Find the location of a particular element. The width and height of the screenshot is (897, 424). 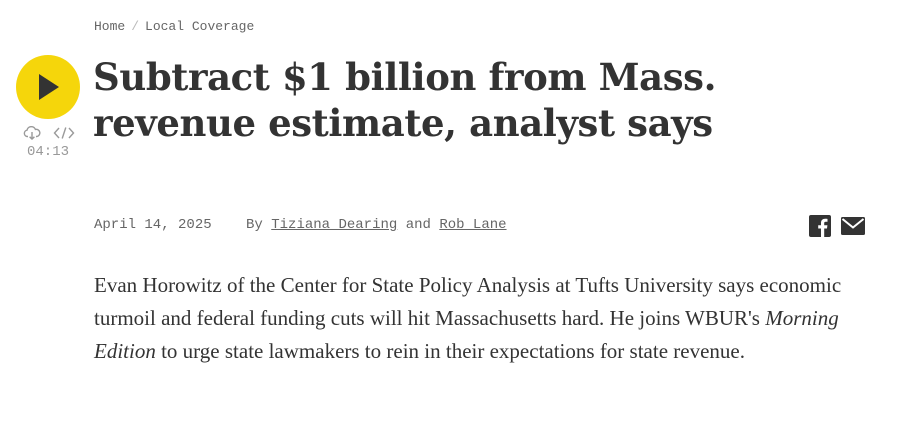

author-link-rob-lane: Rob Lane is located at coordinates (472, 225).